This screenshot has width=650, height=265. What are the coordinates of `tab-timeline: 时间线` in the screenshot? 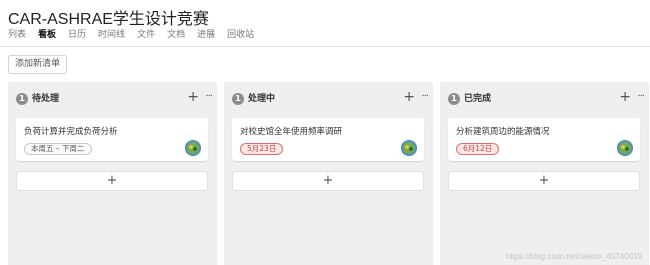 It's located at (111, 35).